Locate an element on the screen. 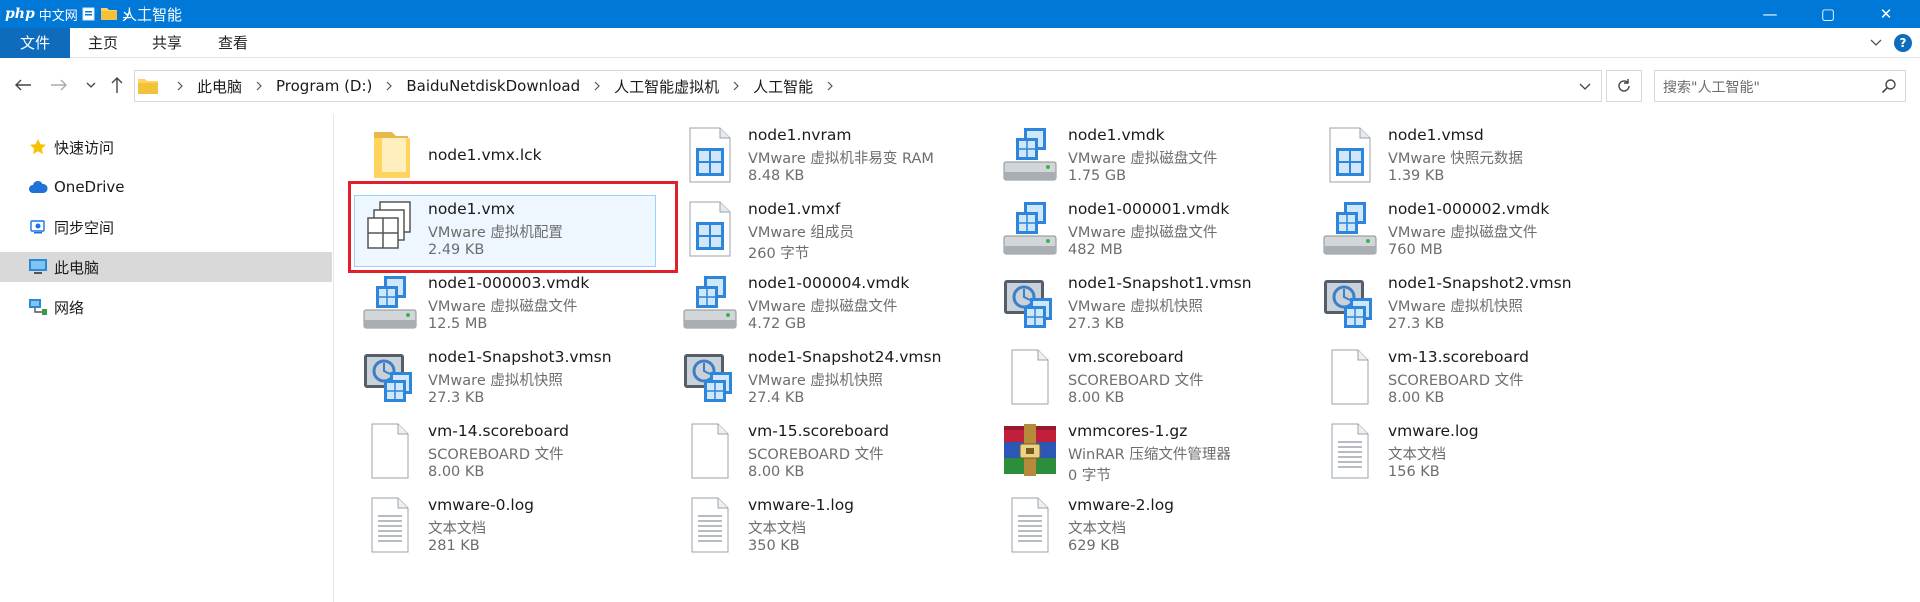 Image resolution: width=1920 pixels, height=602 pixels. search-box: 搜索"人工智能" is located at coordinates (1780, 86).